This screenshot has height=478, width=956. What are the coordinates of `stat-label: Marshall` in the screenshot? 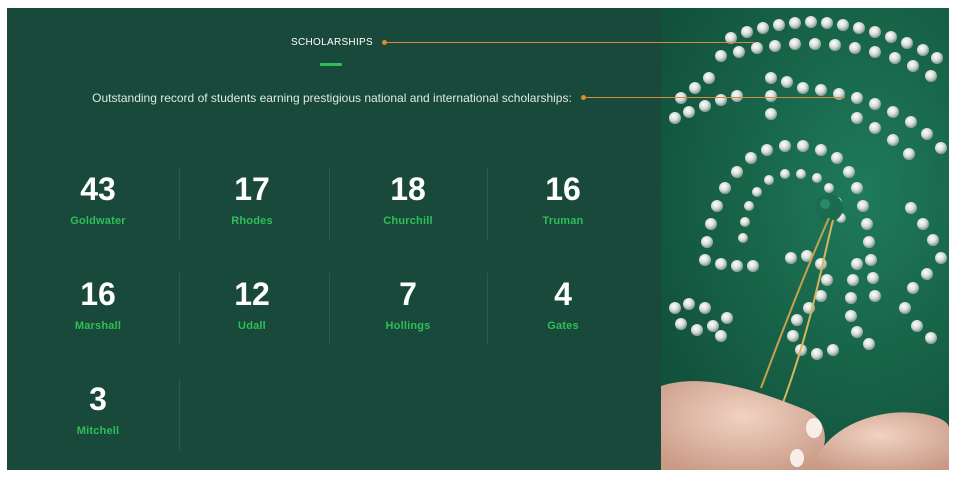 It's located at (98, 326).